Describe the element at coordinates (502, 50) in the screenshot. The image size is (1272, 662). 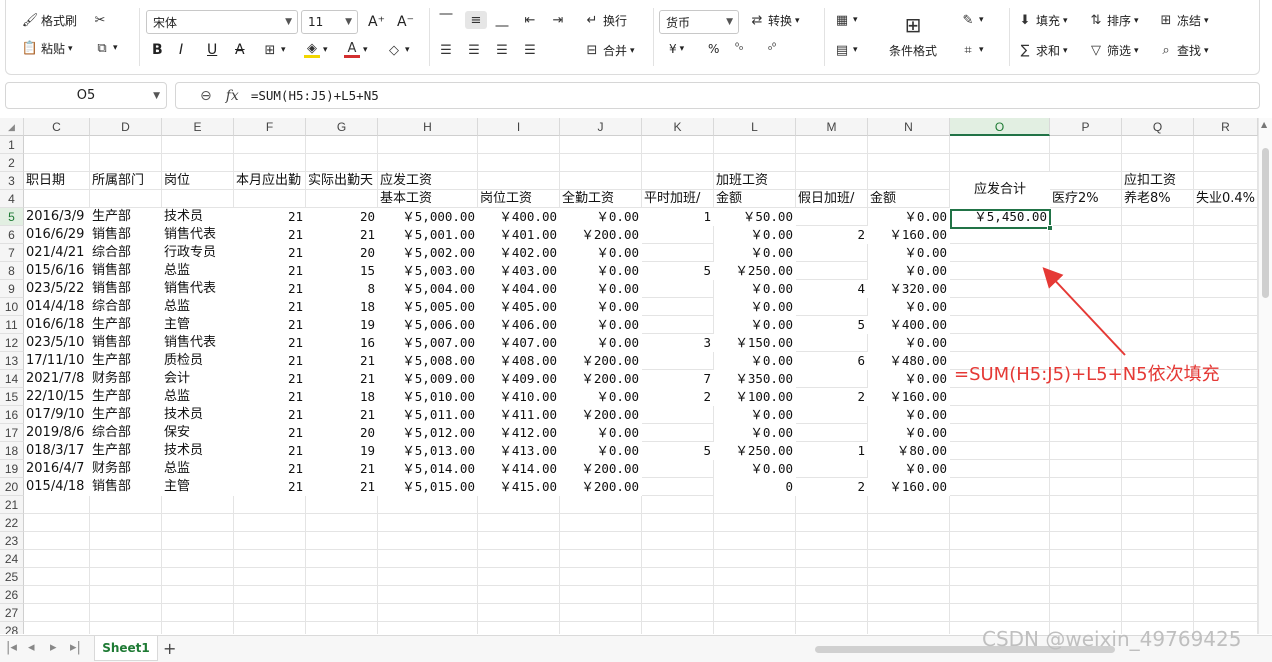
I see `align-right-button: ☰` at that location.